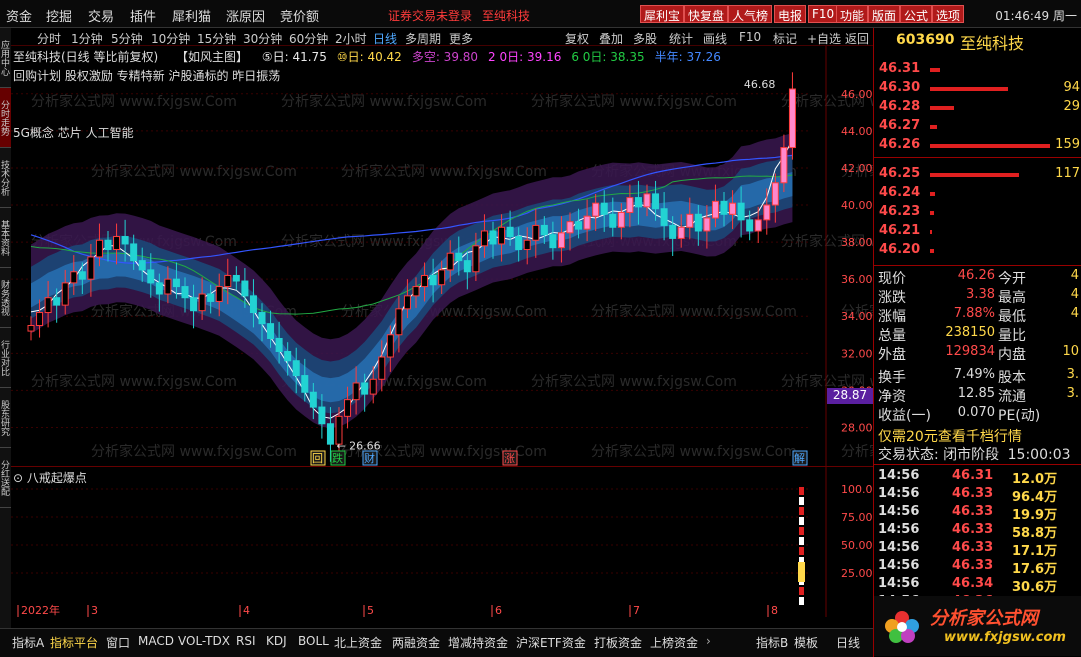  What do you see at coordinates (977, 69) in the screenshot?
I see `sell-level: 46.31` at bounding box center [977, 69].